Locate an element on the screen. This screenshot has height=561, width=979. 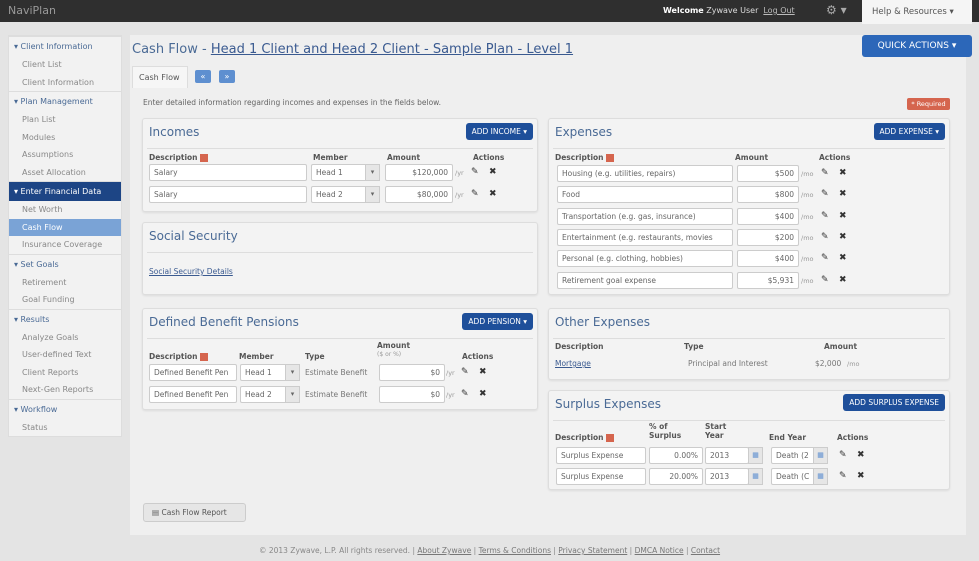
sidebar-item-user-defined-text: User-defined Text is located at coordinates (65, 355).